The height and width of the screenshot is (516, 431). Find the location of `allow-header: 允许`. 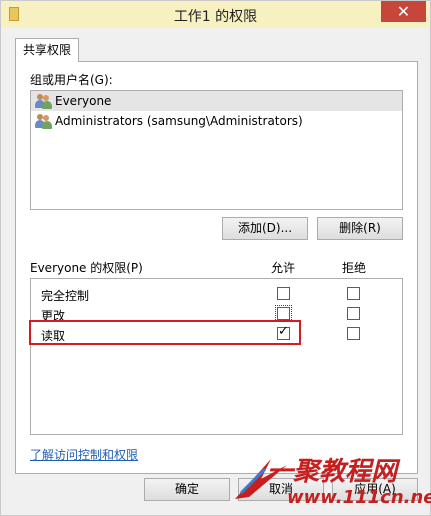

allow-header: 允许 is located at coordinates (283, 268).